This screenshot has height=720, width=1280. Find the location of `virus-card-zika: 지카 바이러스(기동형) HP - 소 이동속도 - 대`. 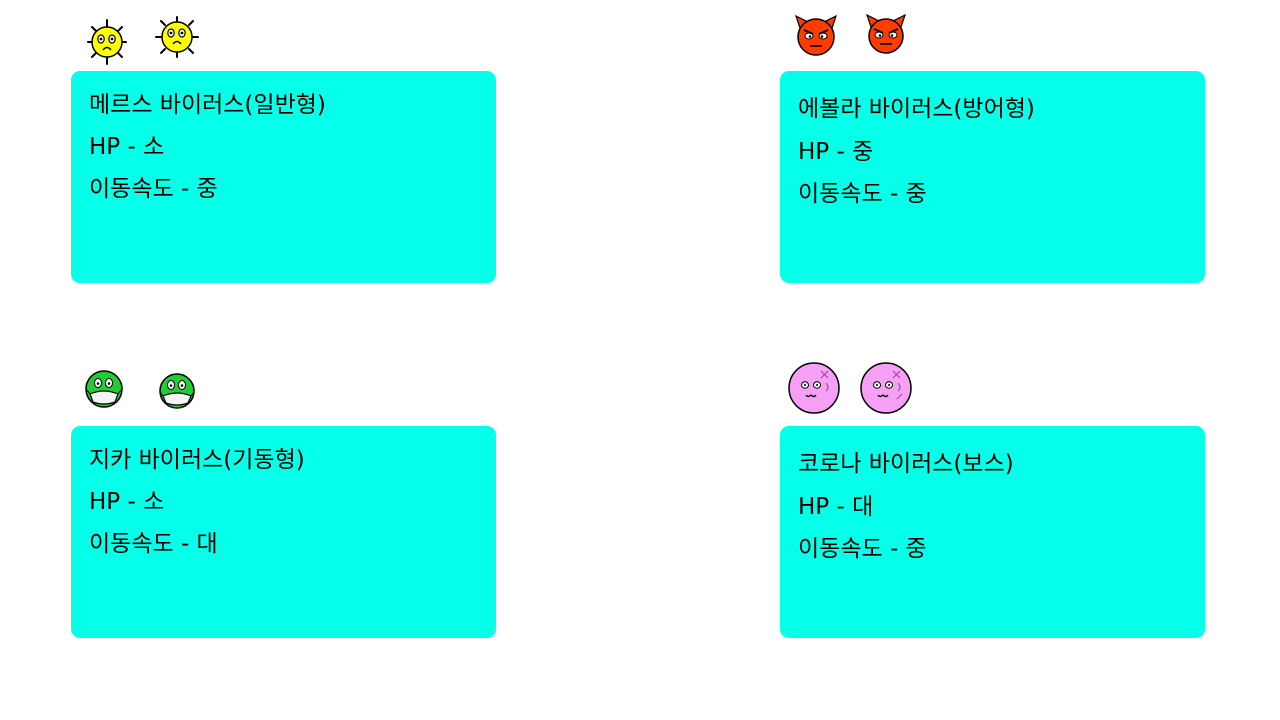

virus-card-zika: 지카 바이러스(기동형) HP - 소 이동속도 - 대 is located at coordinates (283, 532).